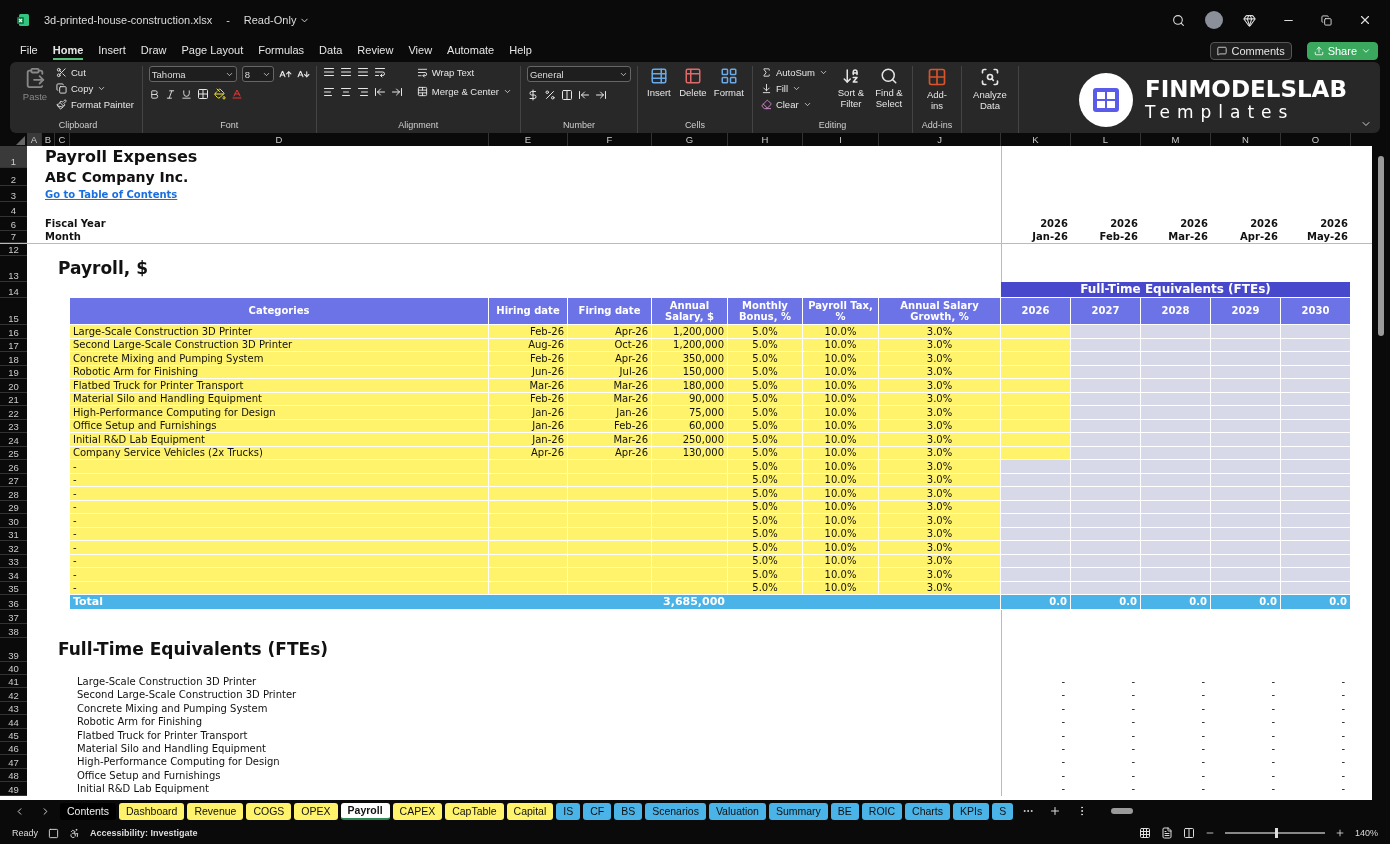 The height and width of the screenshot is (844, 1390). What do you see at coordinates (331, 51) in the screenshot?
I see `ribbon-tab: Data` at bounding box center [331, 51].